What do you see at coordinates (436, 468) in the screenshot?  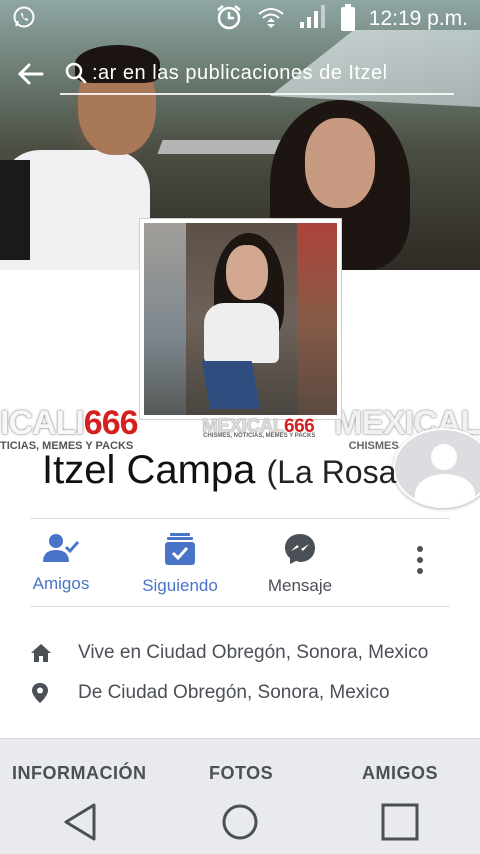 I see `avatar` at bounding box center [436, 468].